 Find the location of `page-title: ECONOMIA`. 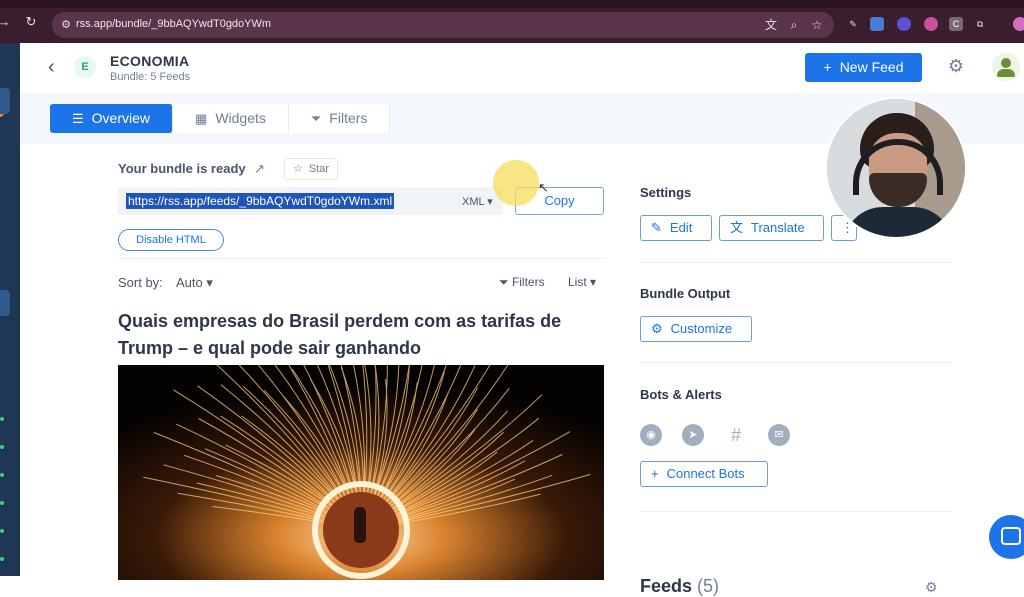

page-title: ECONOMIA is located at coordinates (150, 61).